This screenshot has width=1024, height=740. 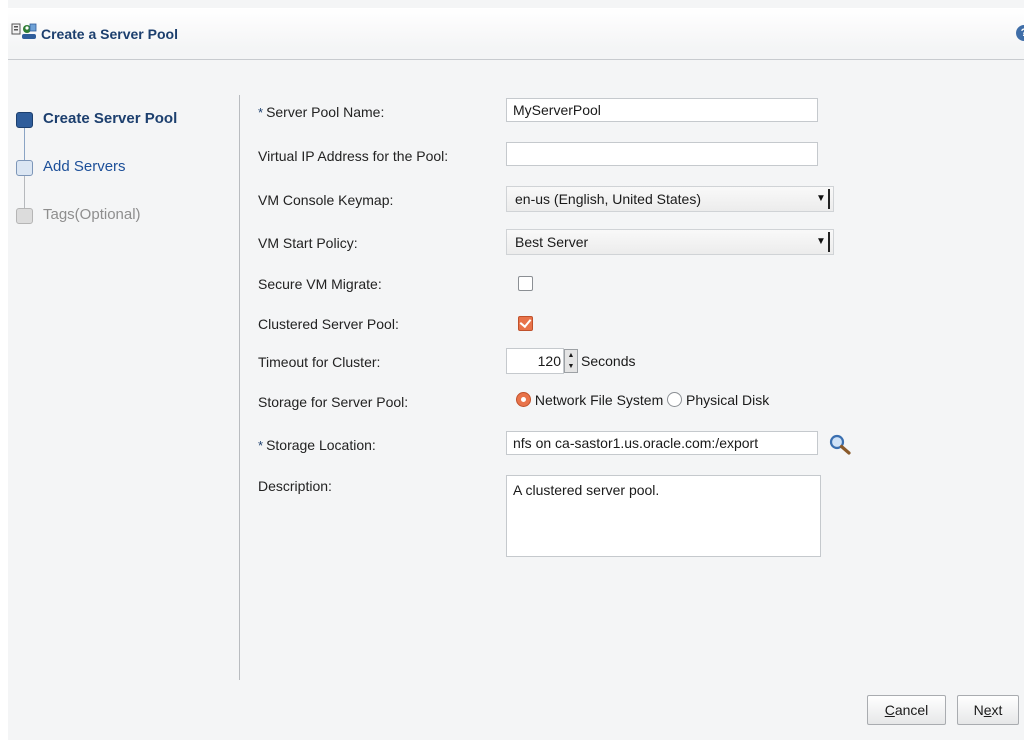 I want to click on keymap-value: en-us (English, United States), so click(x=608, y=199).